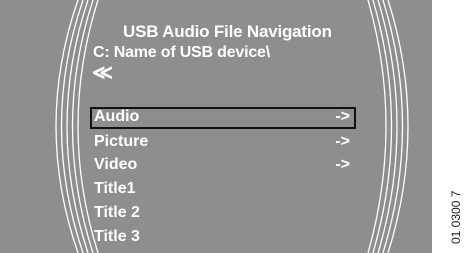  I want to click on menu-item-title1: Title1, so click(223, 190).